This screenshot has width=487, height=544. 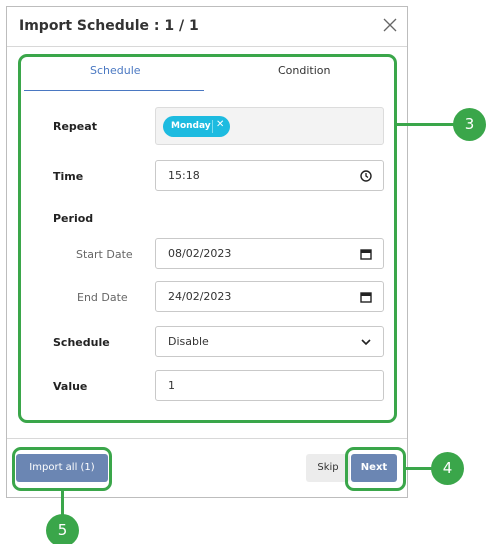 What do you see at coordinates (62, 468) in the screenshot?
I see `import-all-button: Import all (1)` at bounding box center [62, 468].